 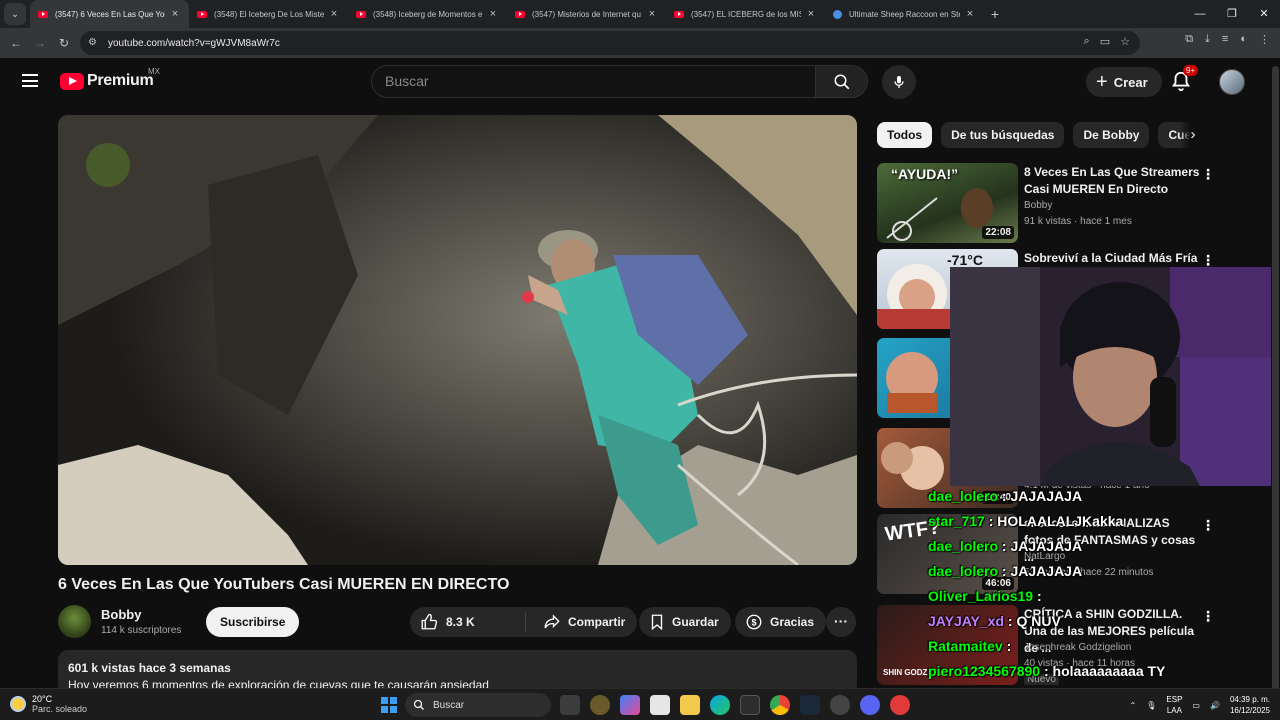 I want to click on browser-tab: (3547) Misterios de Internet qu ×, so click(x=586, y=14).